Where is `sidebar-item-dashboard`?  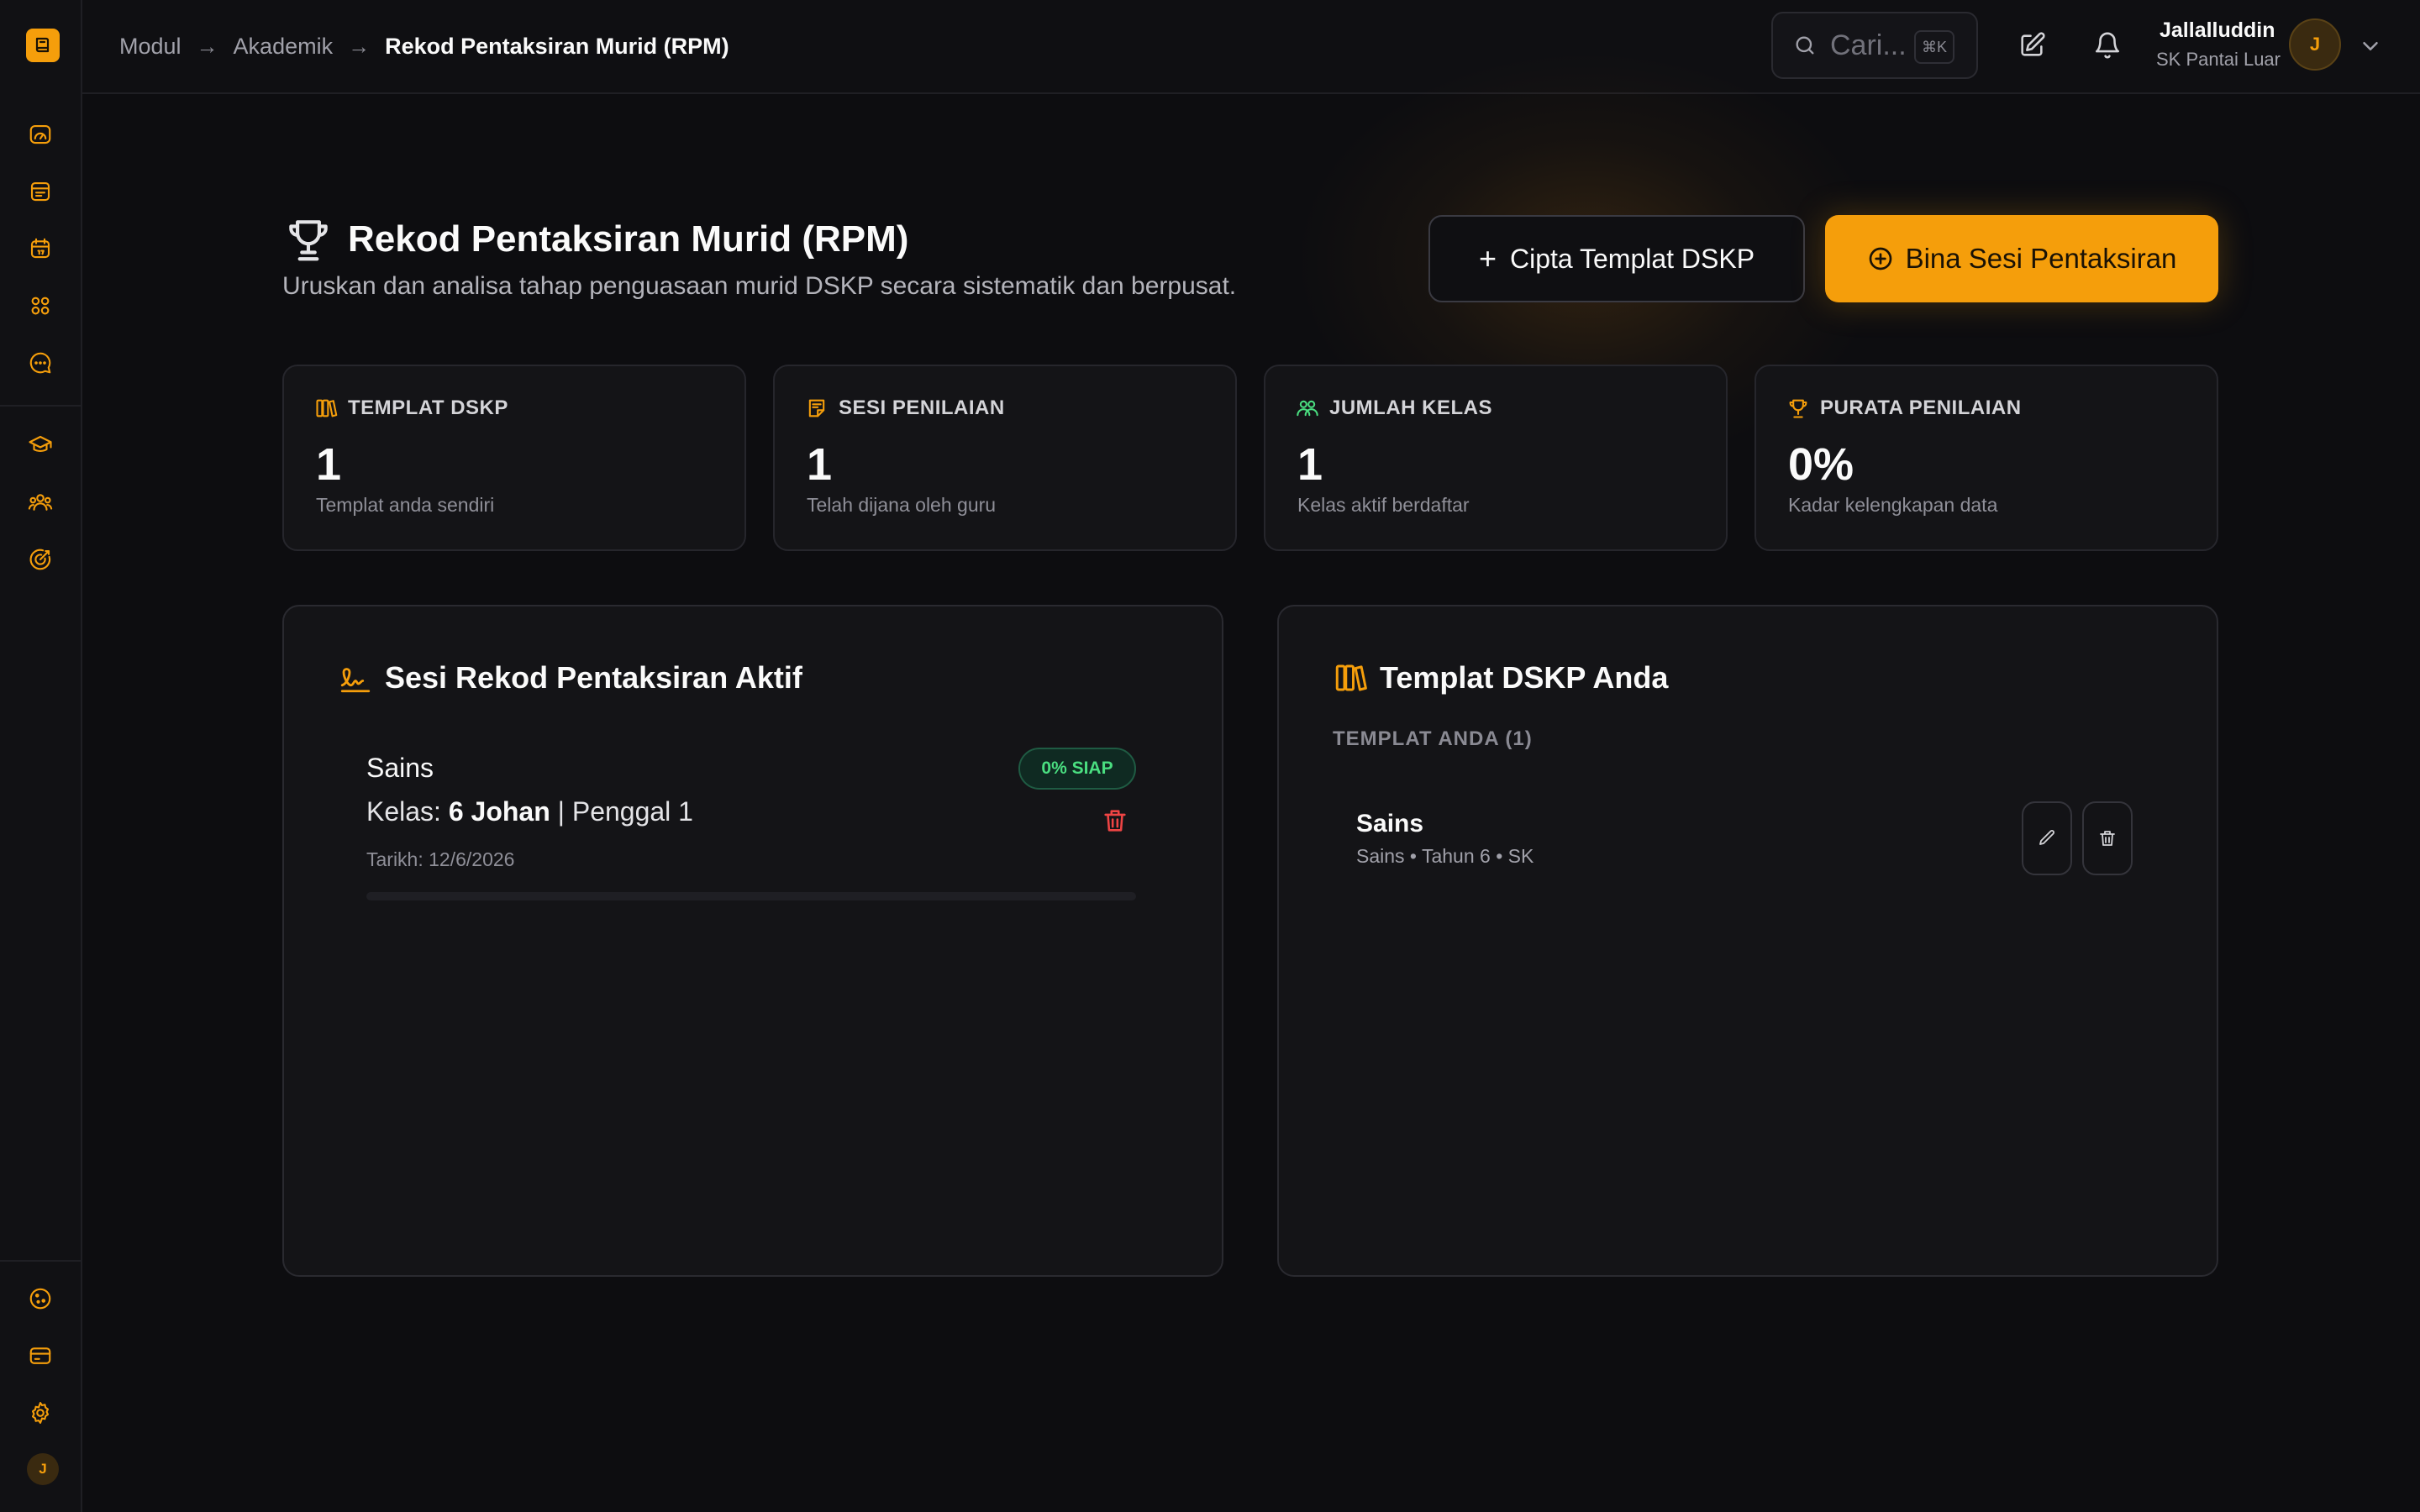
sidebar-item-dashboard is located at coordinates (40, 134).